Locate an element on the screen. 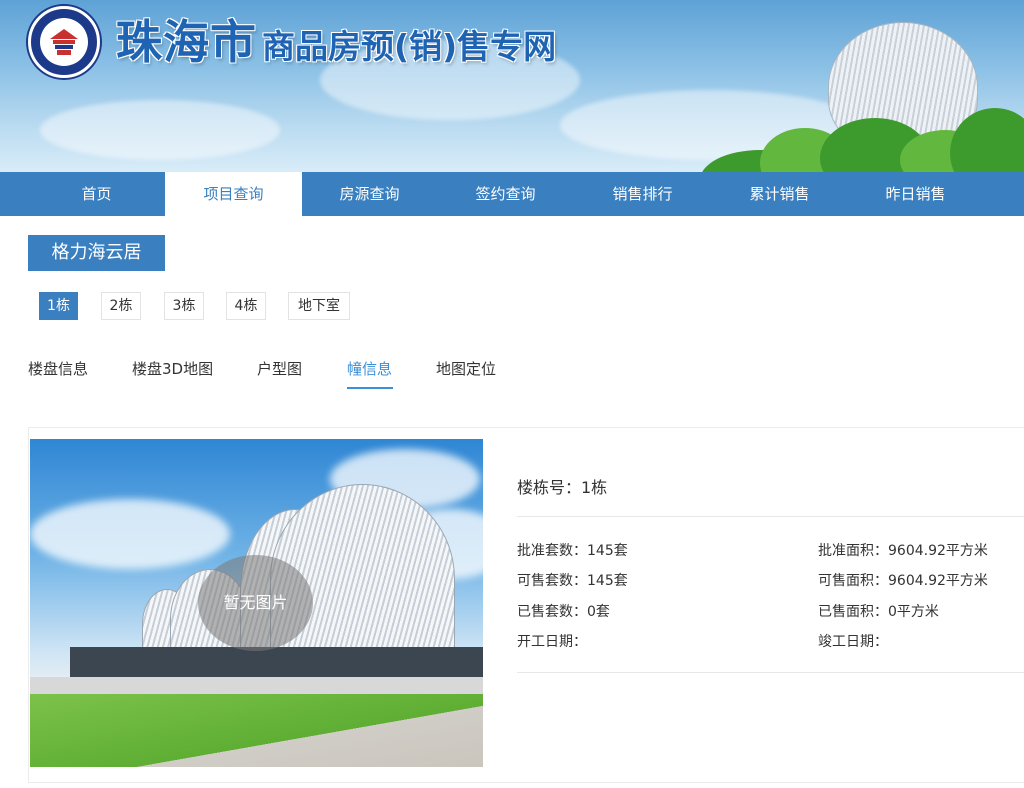 This screenshot has width=1024, height=788. site-title-rest: 商品房预(销)售专网 is located at coordinates (409, 46).